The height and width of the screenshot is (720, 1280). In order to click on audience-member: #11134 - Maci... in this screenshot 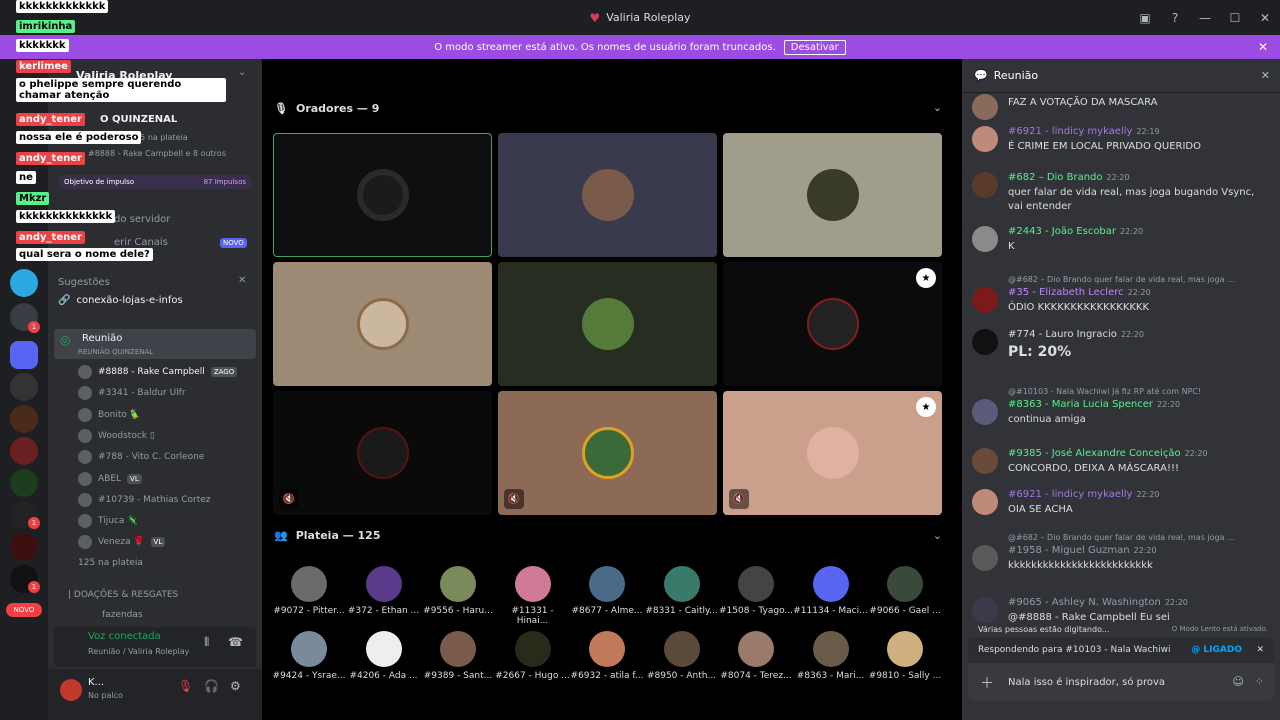, I will do `click(831, 591)`.